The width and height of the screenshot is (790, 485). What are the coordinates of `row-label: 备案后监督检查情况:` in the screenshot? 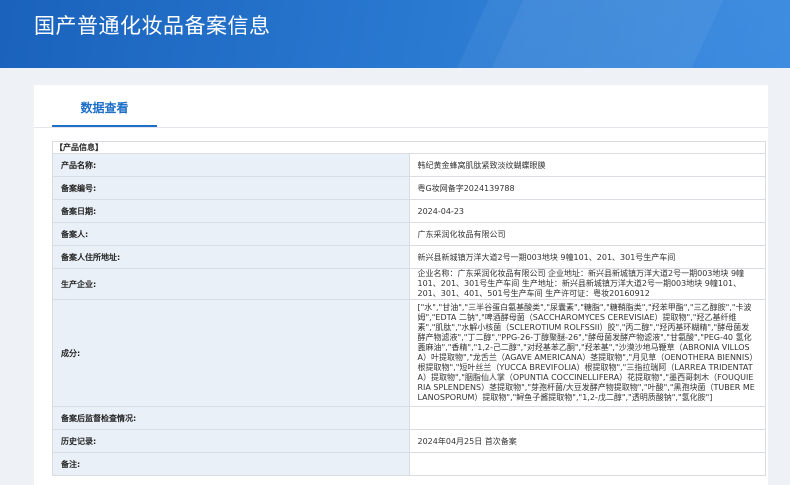 It's located at (231, 418).